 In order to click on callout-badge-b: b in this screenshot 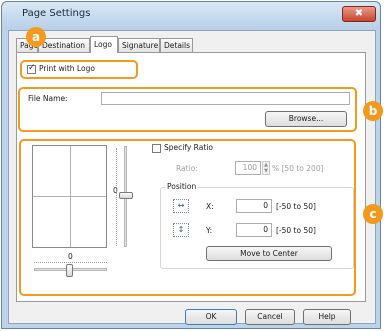, I will do `click(373, 111)`.